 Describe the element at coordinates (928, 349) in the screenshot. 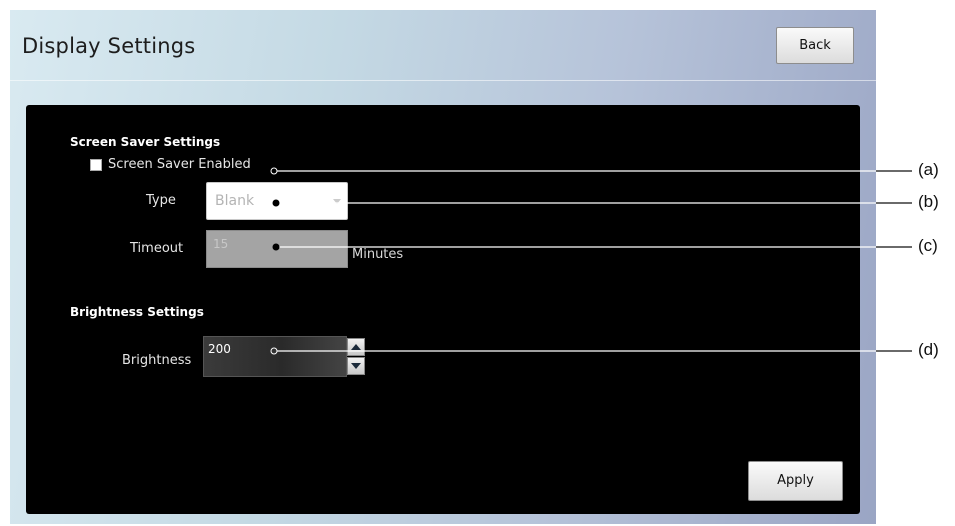

I see `callout-d-label: (d)` at that location.